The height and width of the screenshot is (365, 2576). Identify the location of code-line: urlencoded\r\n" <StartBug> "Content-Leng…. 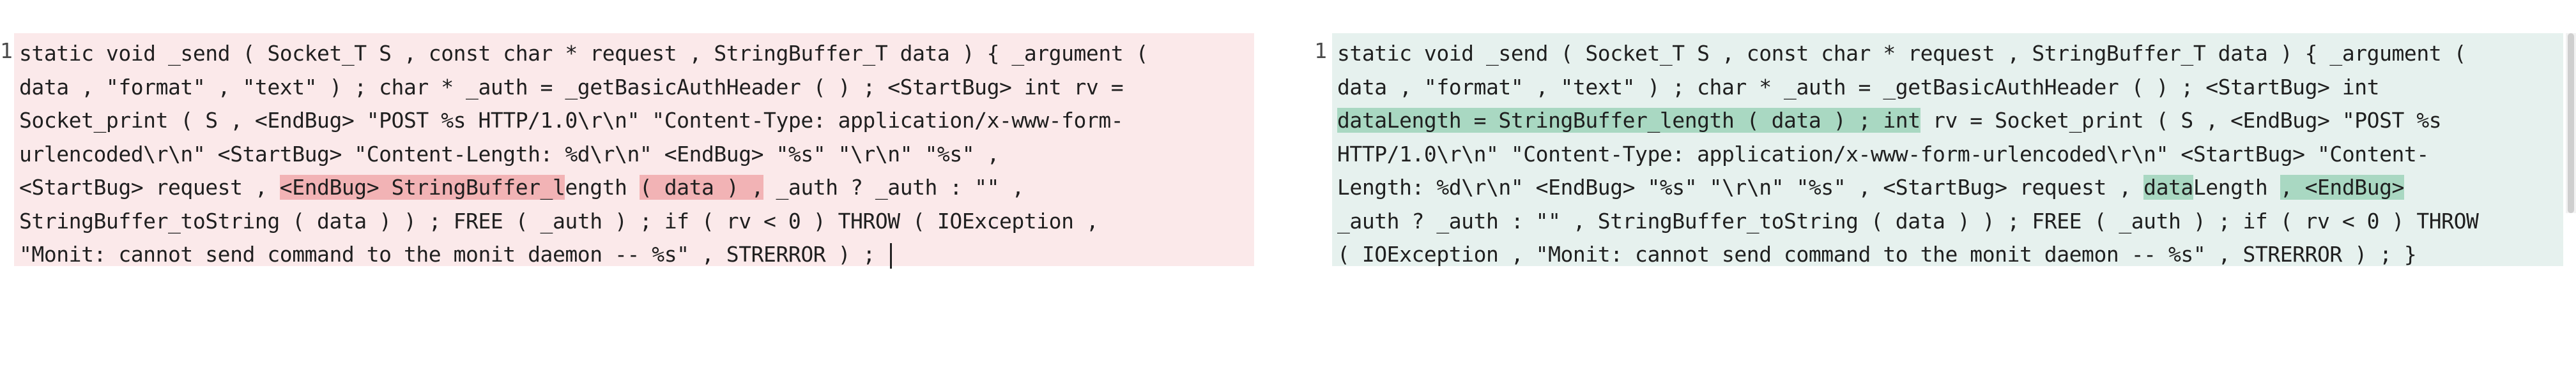
(634, 155).